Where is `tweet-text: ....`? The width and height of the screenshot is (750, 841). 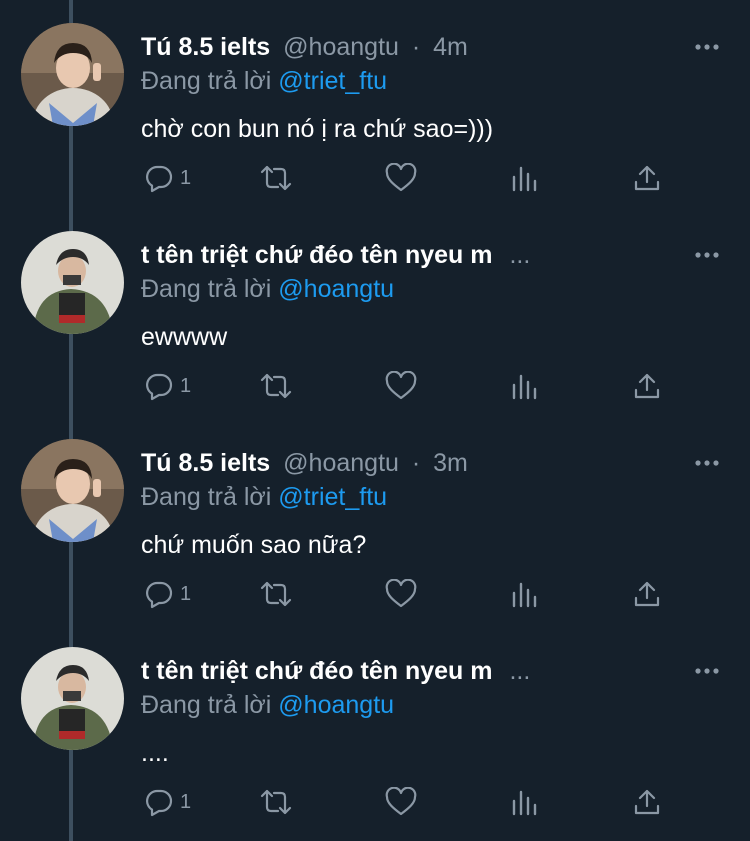
tweet-text: .... is located at coordinates (155, 753).